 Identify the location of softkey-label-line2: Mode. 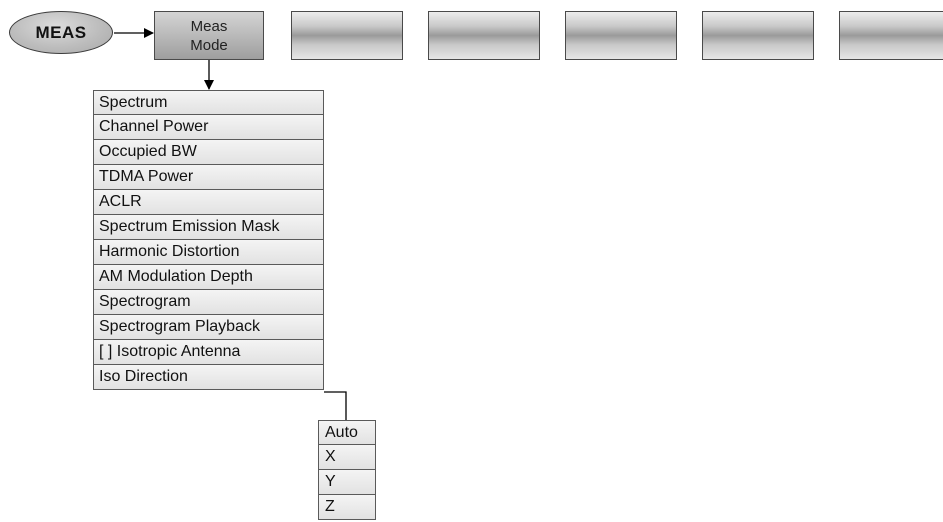
(209, 45).